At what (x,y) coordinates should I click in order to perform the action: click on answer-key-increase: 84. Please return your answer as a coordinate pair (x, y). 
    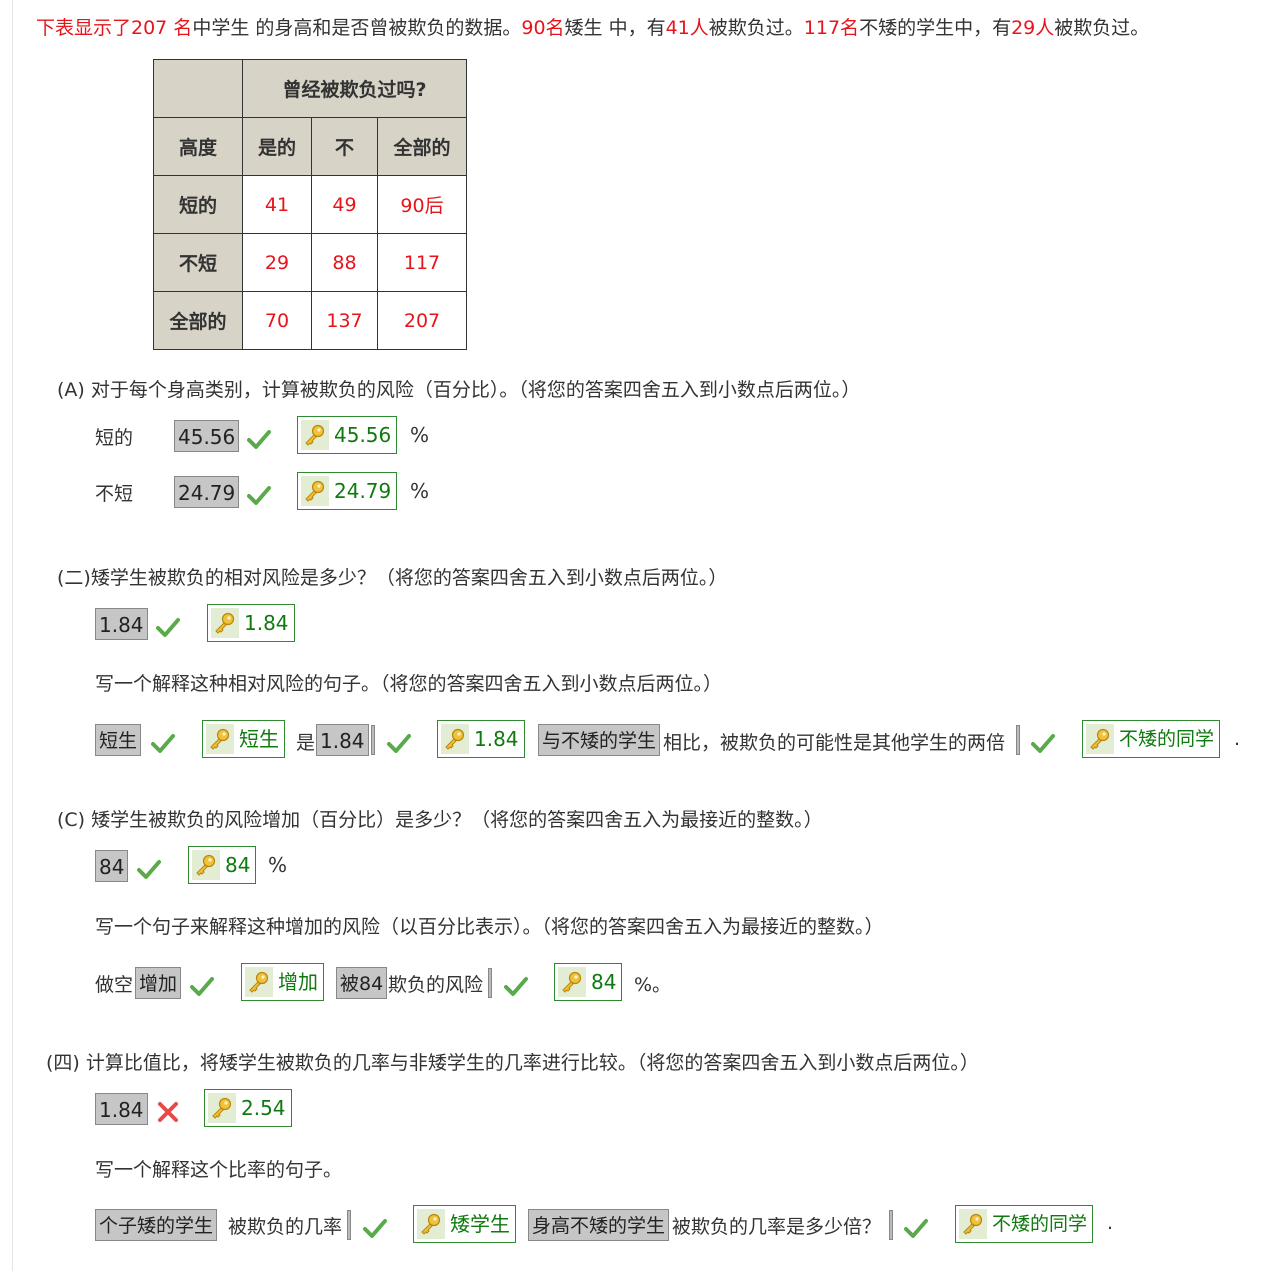
    Looking at the image, I should click on (222, 865).